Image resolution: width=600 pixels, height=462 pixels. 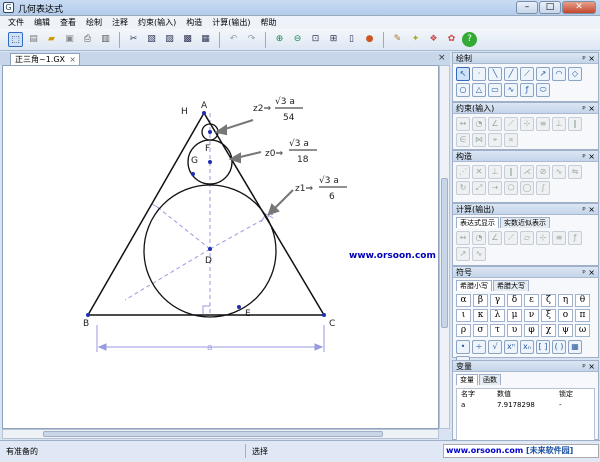 I want to click on print-preview-icon: ▥, so click(x=105, y=39).